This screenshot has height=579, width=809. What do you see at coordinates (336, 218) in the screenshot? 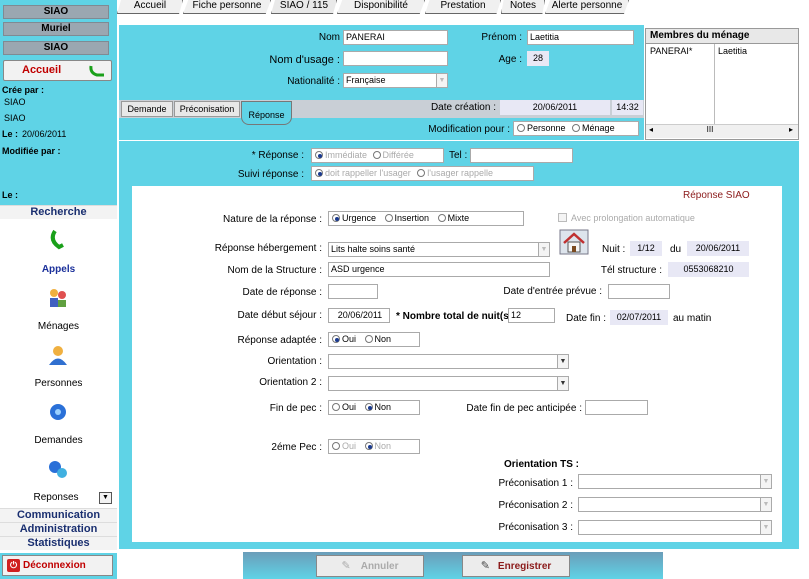
I see `radio-urgence` at bounding box center [336, 218].